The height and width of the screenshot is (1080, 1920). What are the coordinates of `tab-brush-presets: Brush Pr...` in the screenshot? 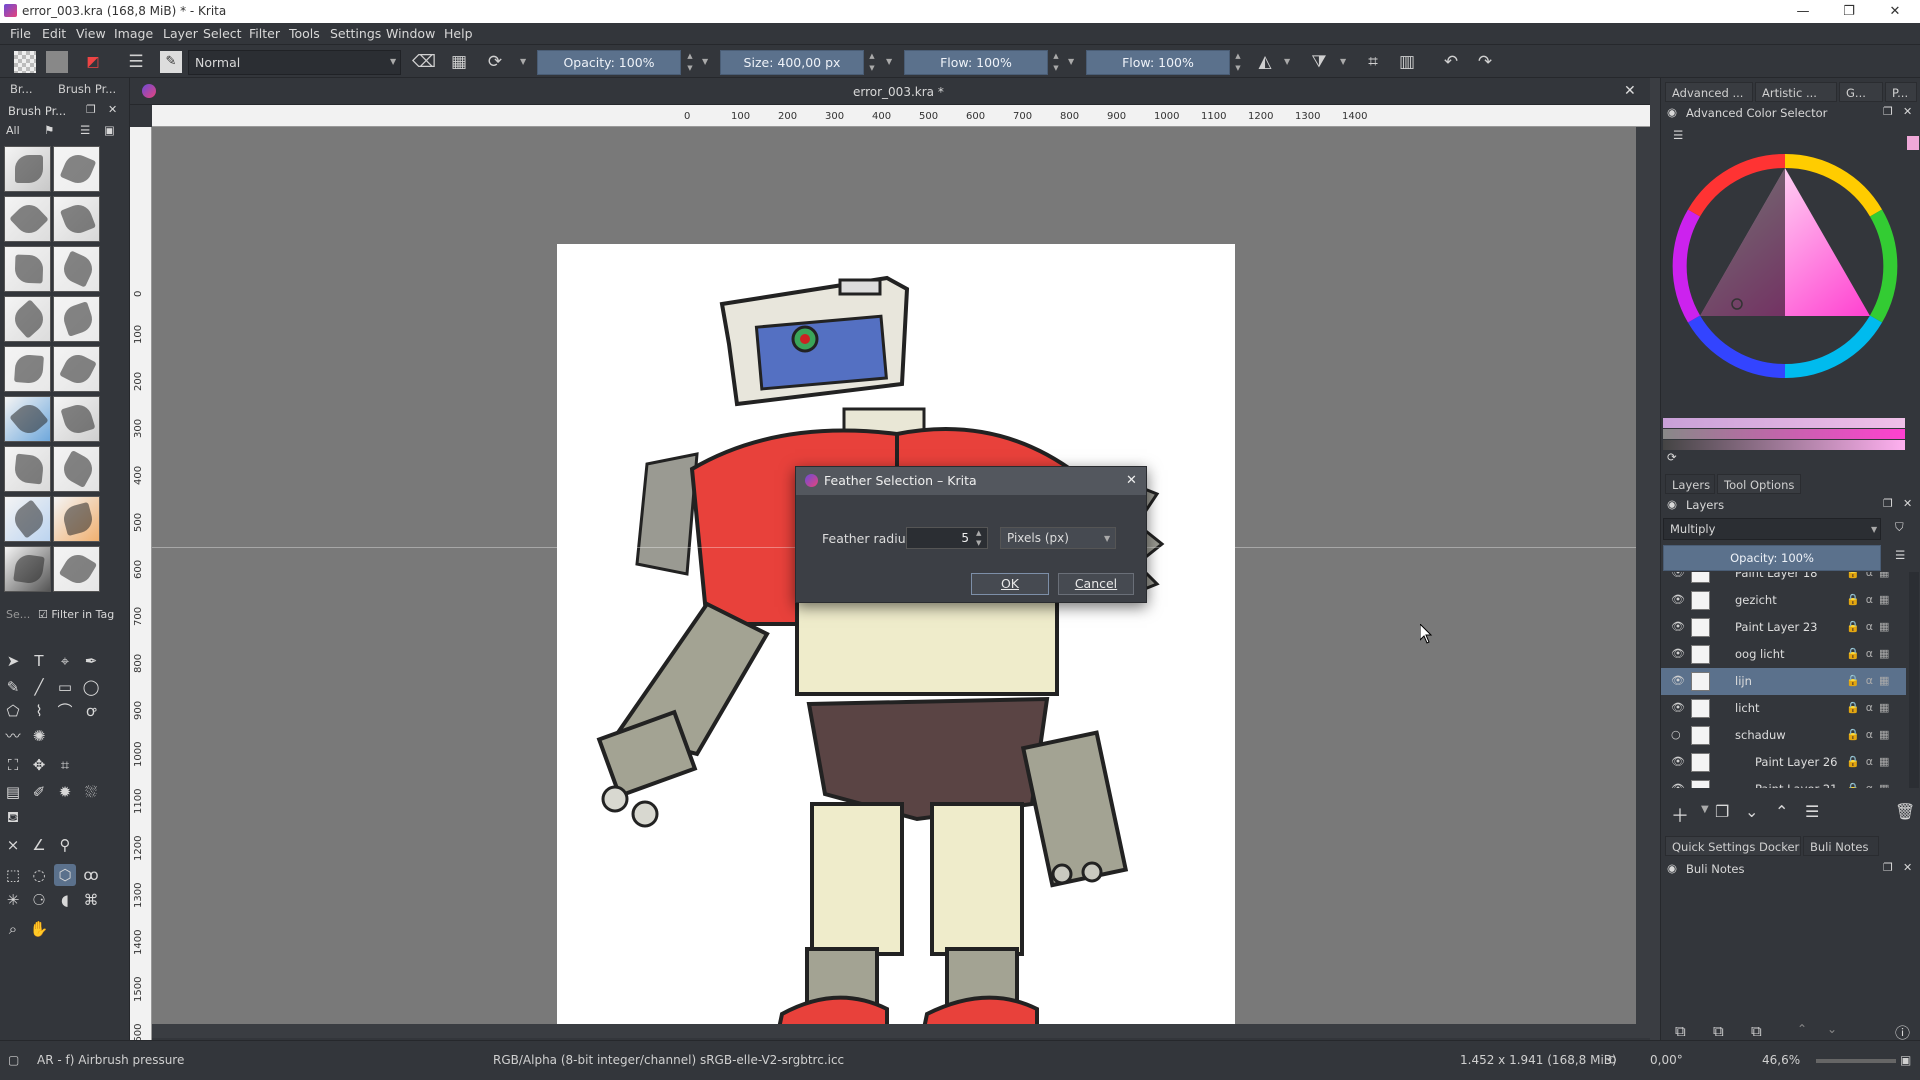 It's located at (87, 91).